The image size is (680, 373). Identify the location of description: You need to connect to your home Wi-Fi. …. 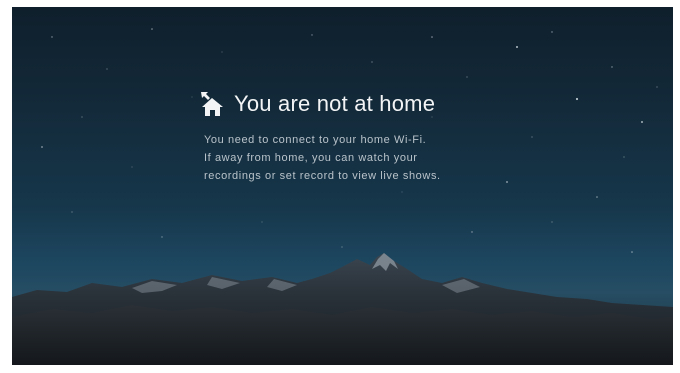
(381, 158).